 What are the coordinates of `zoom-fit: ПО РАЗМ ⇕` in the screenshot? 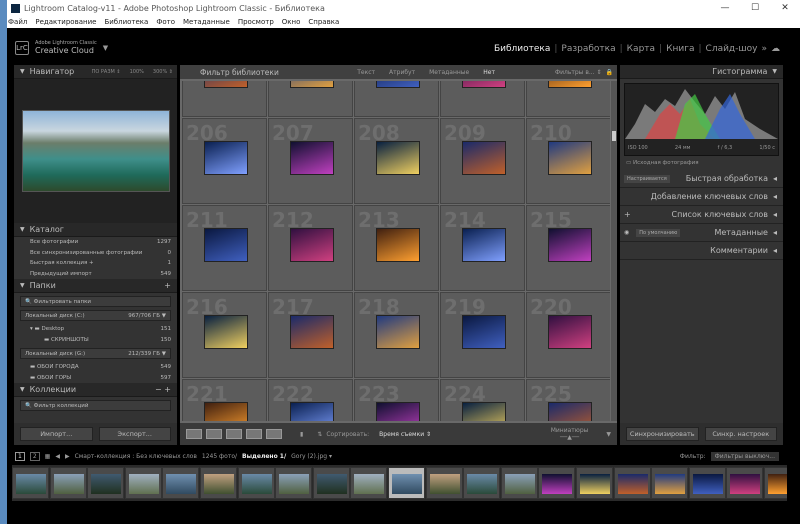 It's located at (106, 72).